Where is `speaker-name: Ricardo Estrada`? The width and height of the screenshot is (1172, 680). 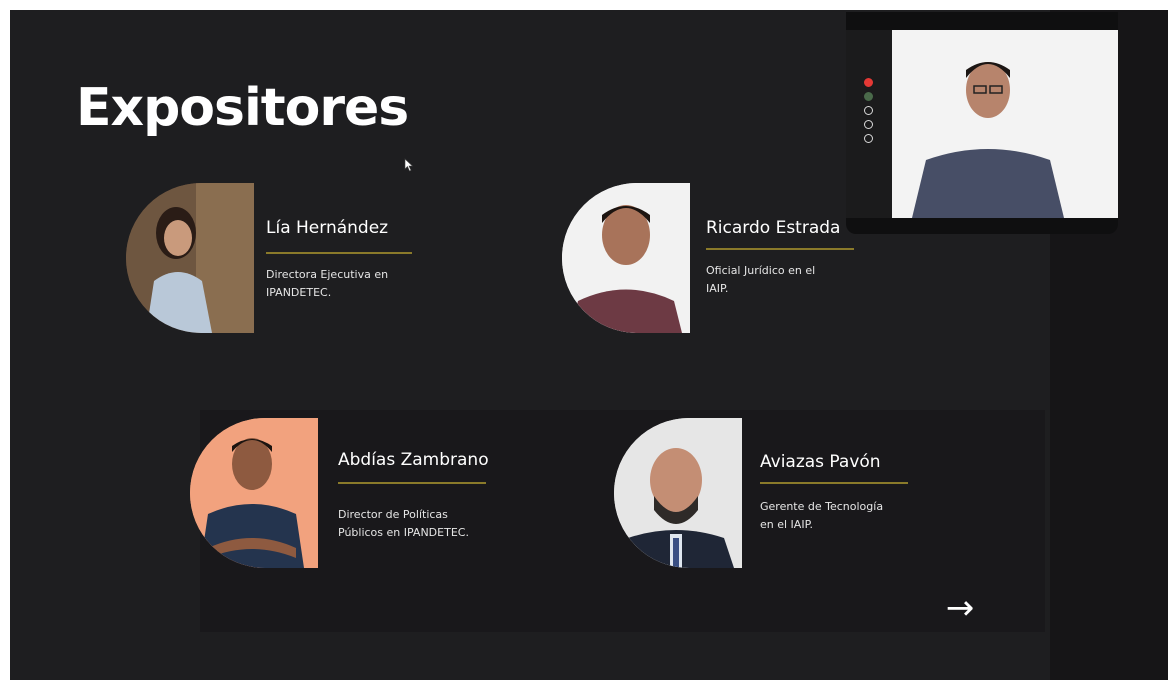
speaker-name: Ricardo Estrada is located at coordinates (773, 228).